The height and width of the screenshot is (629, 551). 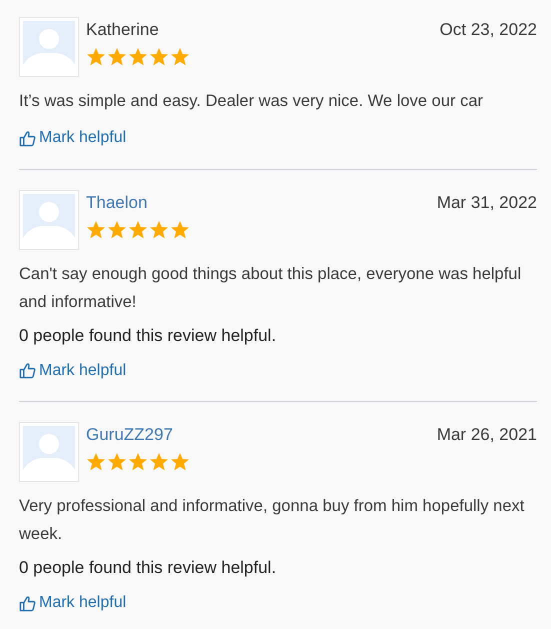 I want to click on review-text: It’s was simple and easy. Dealer was very nice. We love our car, so click(x=251, y=101).